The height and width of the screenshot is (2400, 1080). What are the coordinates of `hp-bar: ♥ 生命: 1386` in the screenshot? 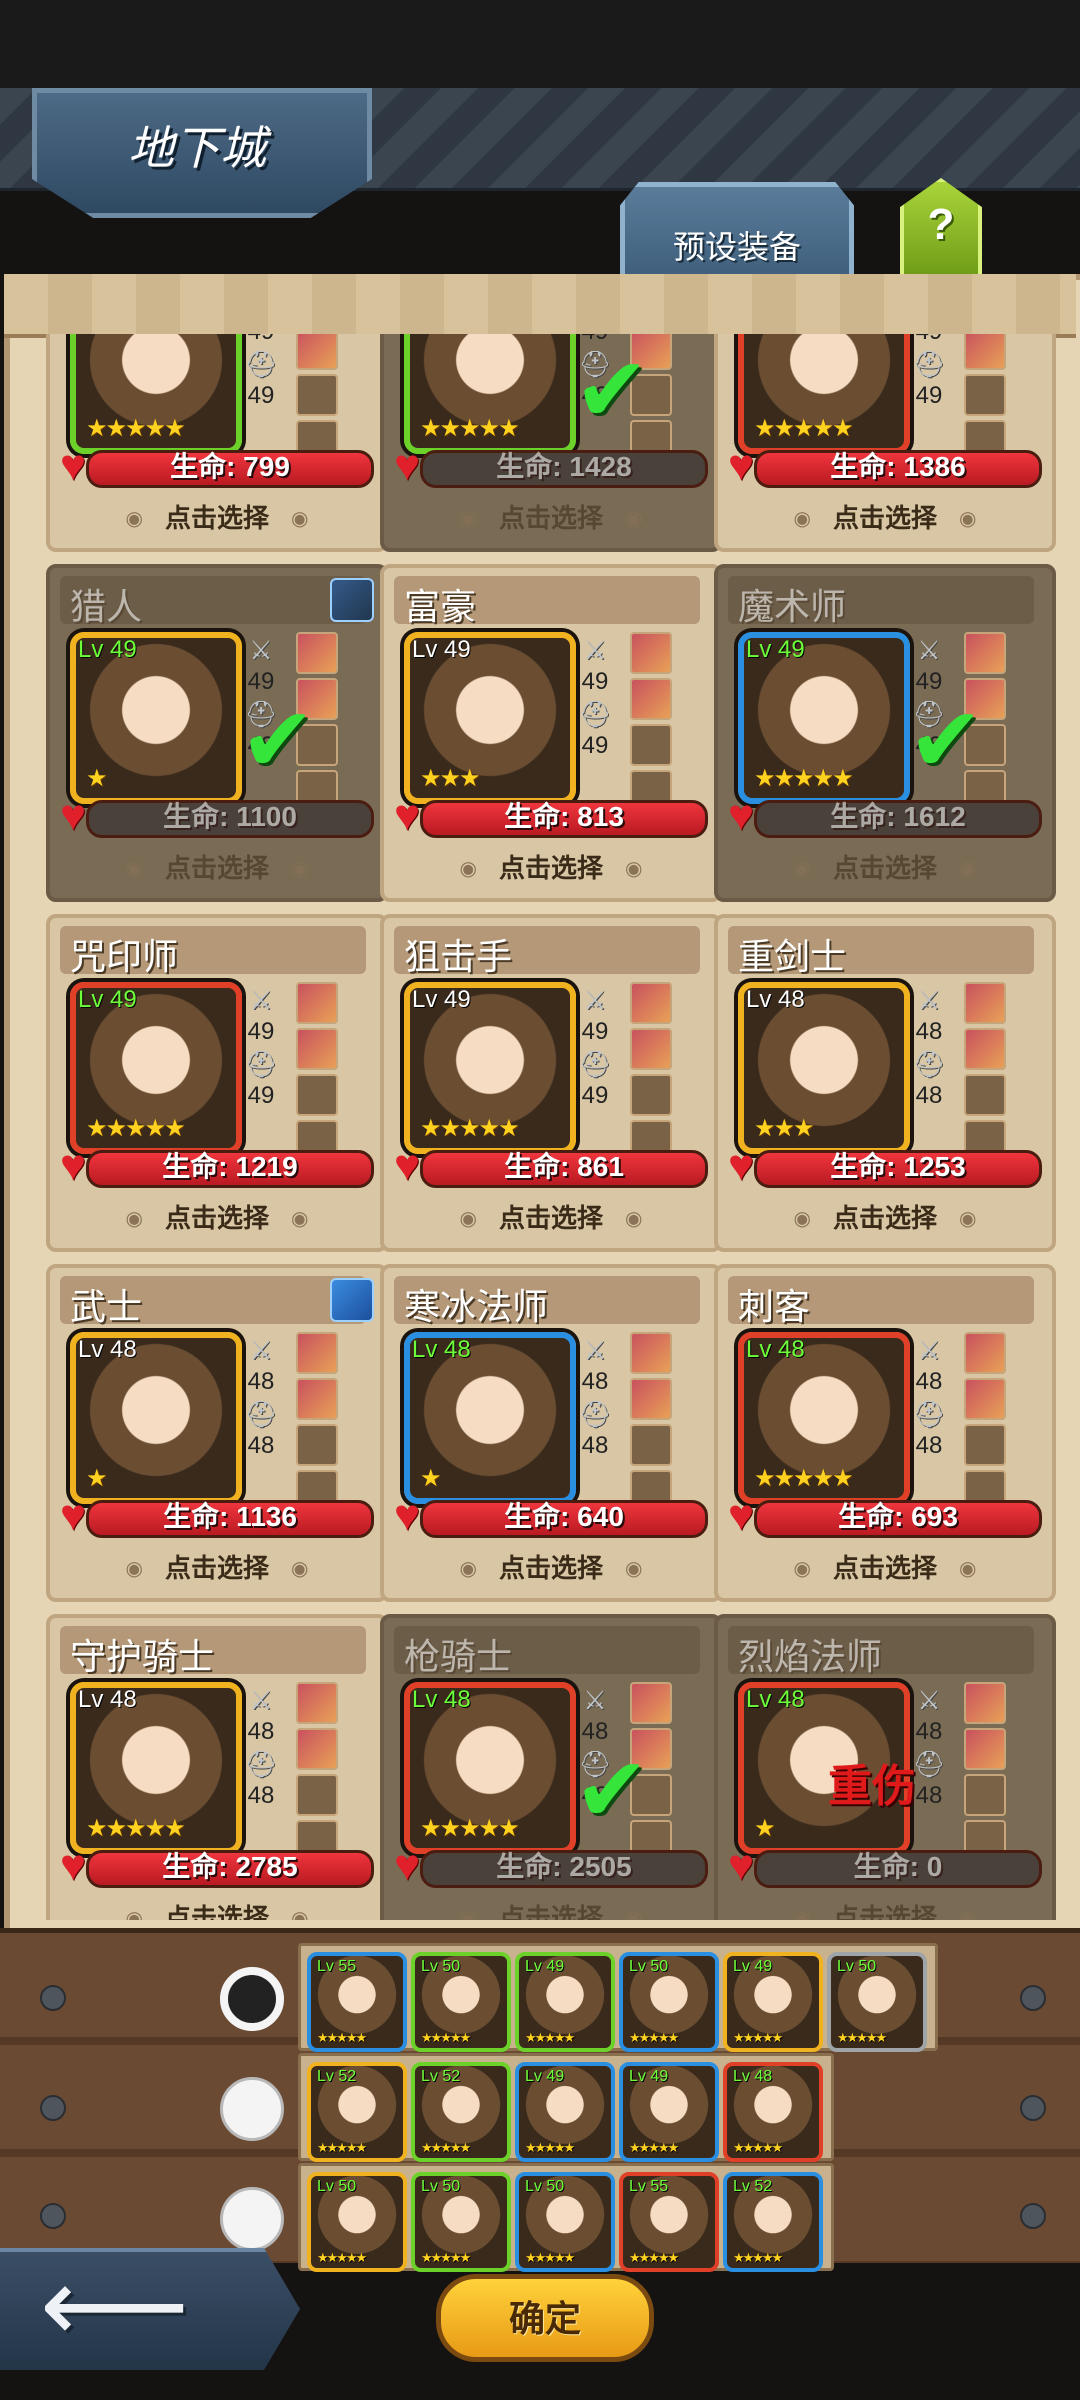 It's located at (885, 466).